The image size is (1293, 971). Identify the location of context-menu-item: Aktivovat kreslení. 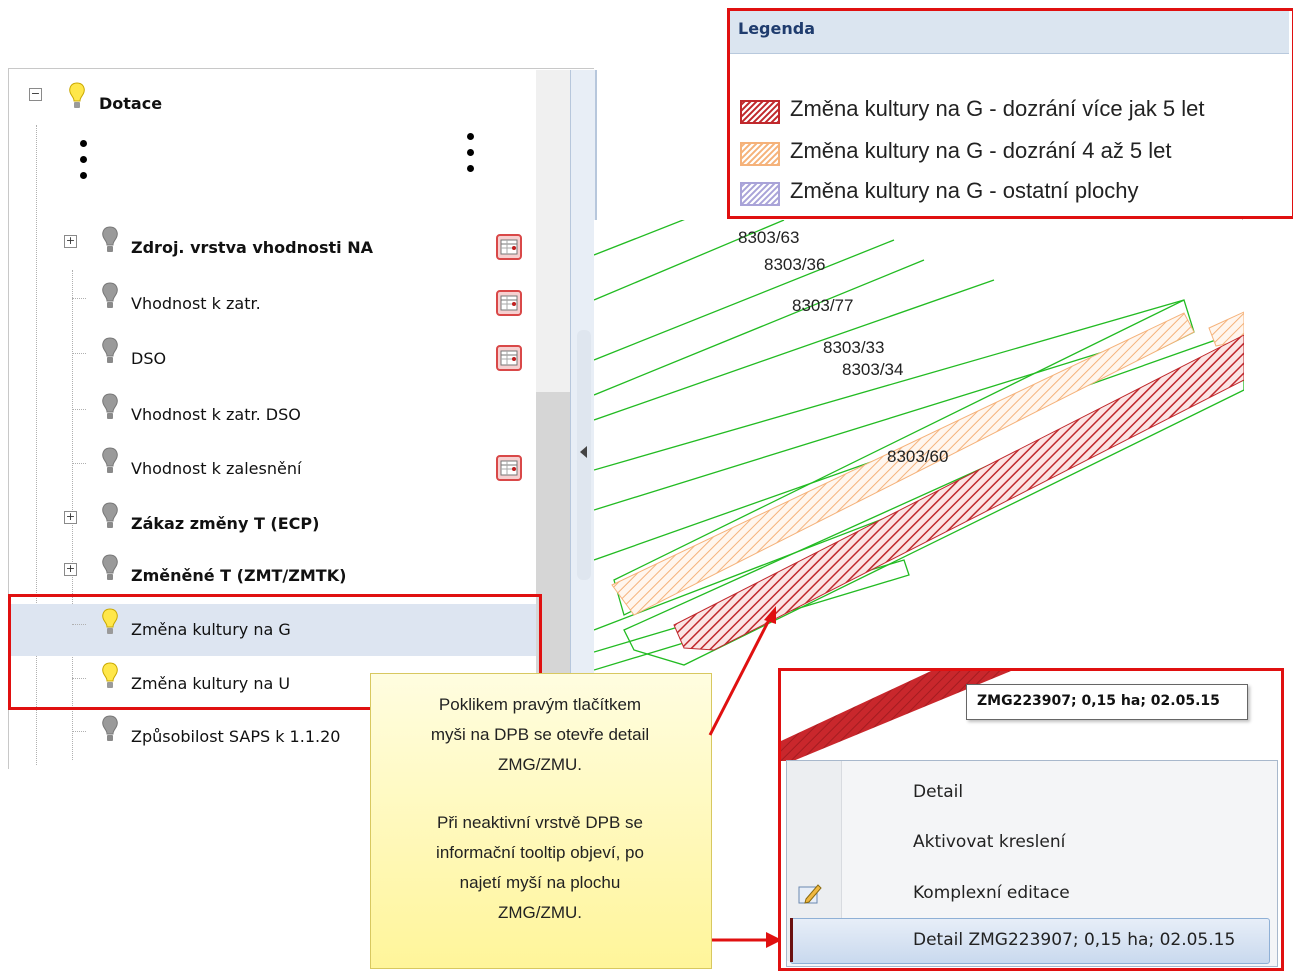
(989, 842).